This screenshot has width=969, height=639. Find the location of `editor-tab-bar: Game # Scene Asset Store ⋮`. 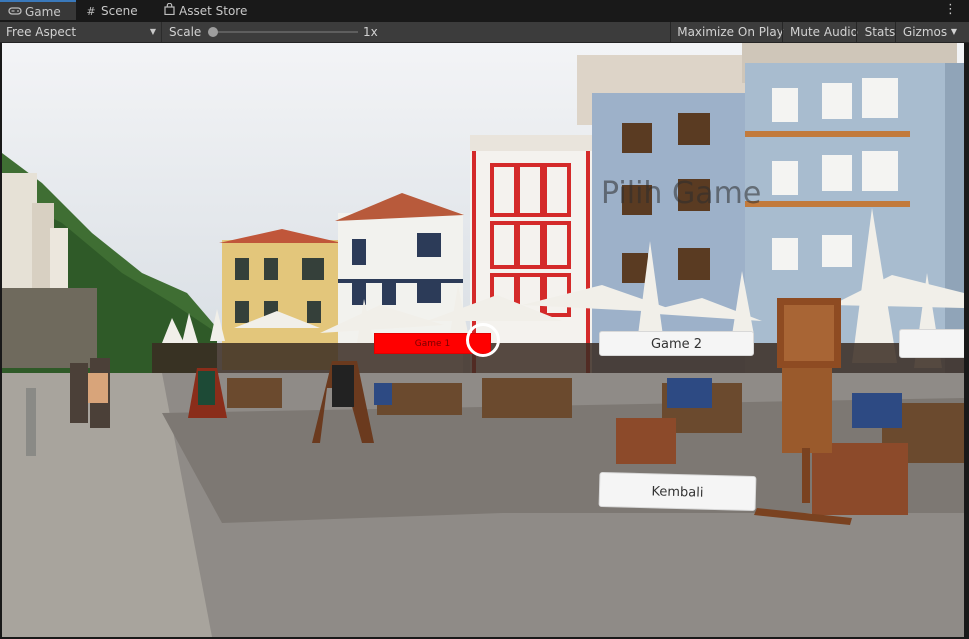

editor-tab-bar: Game # Scene Asset Store ⋮ is located at coordinates (484, 11).